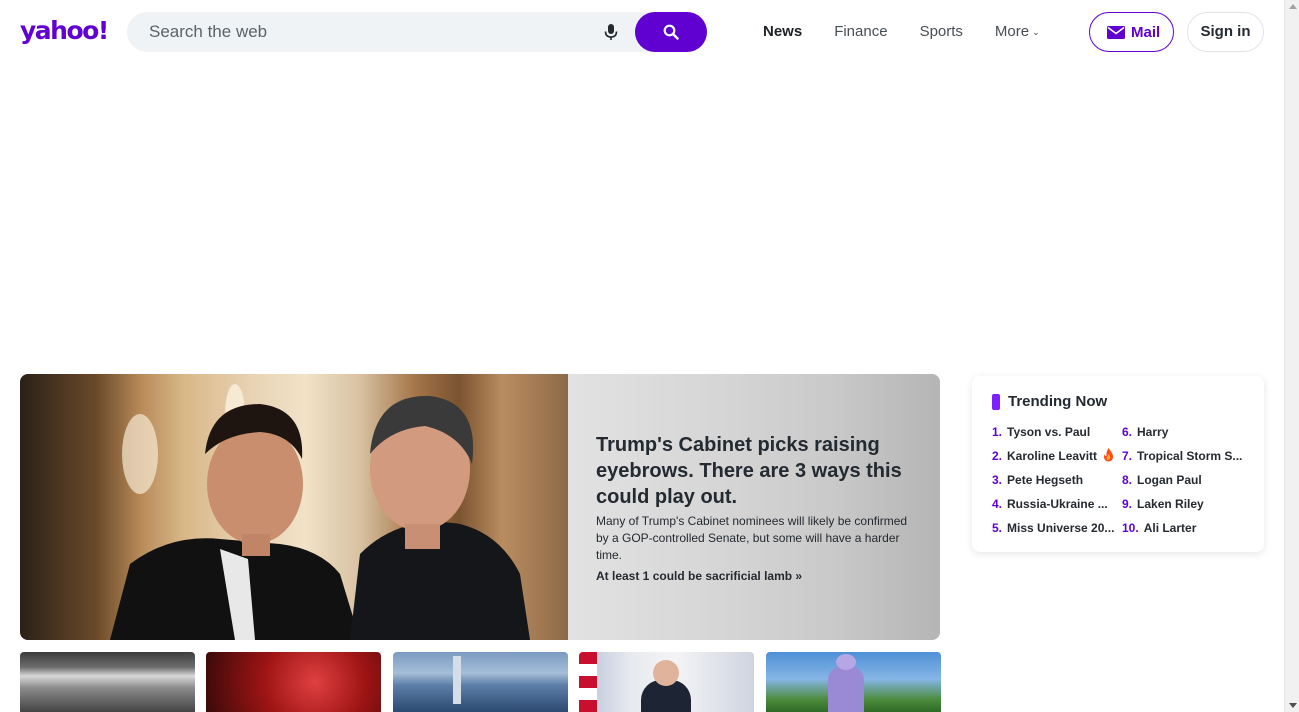 This screenshot has width=1299, height=712. What do you see at coordinates (997, 504) in the screenshot?
I see `trending-rank: 4.` at bounding box center [997, 504].